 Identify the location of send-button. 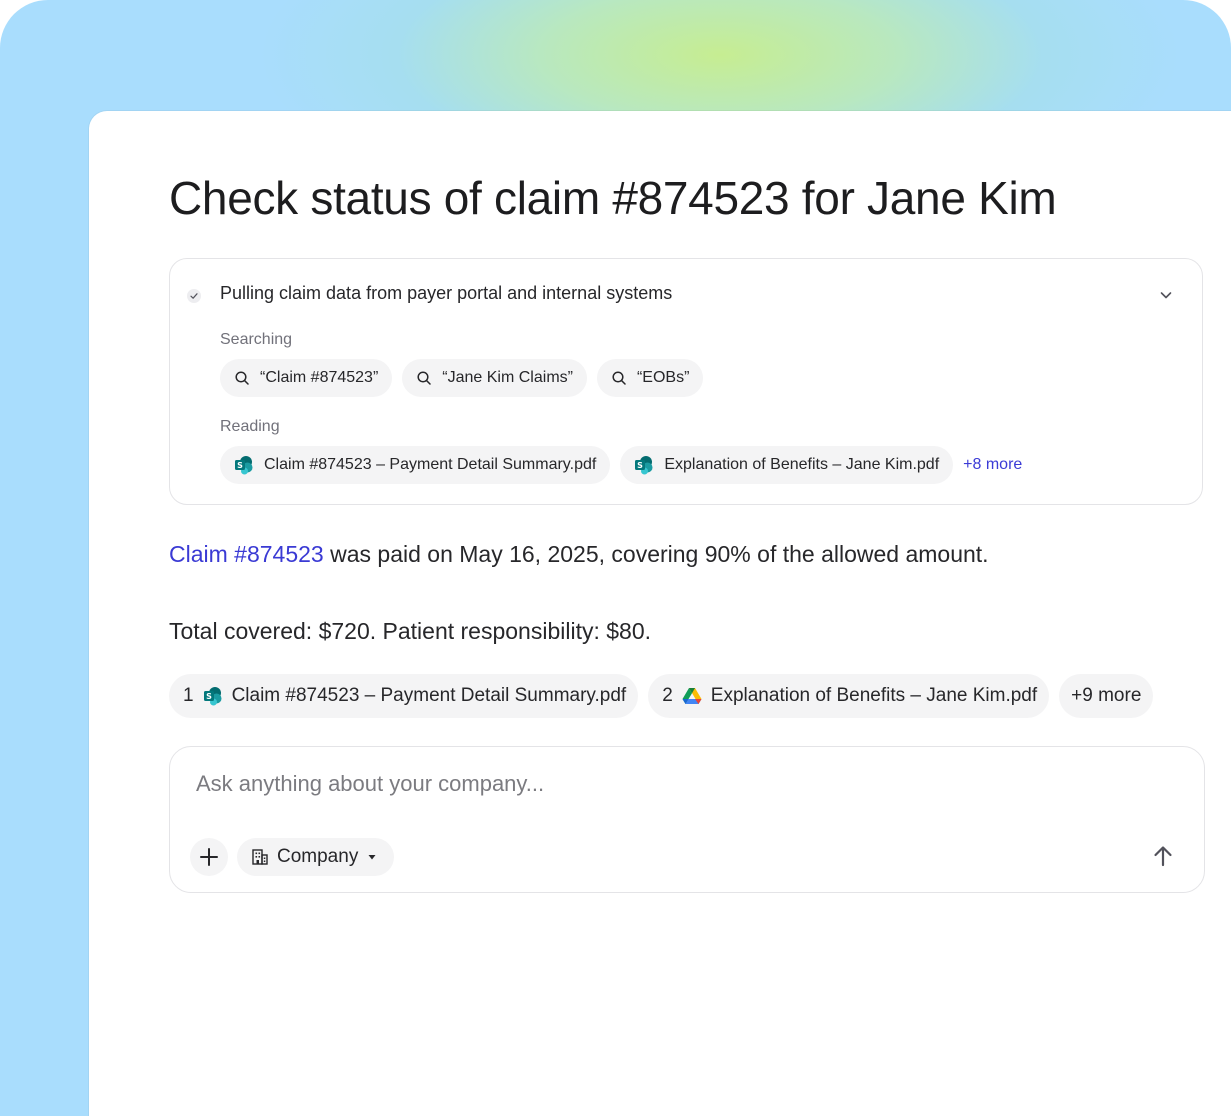
(1163, 856).